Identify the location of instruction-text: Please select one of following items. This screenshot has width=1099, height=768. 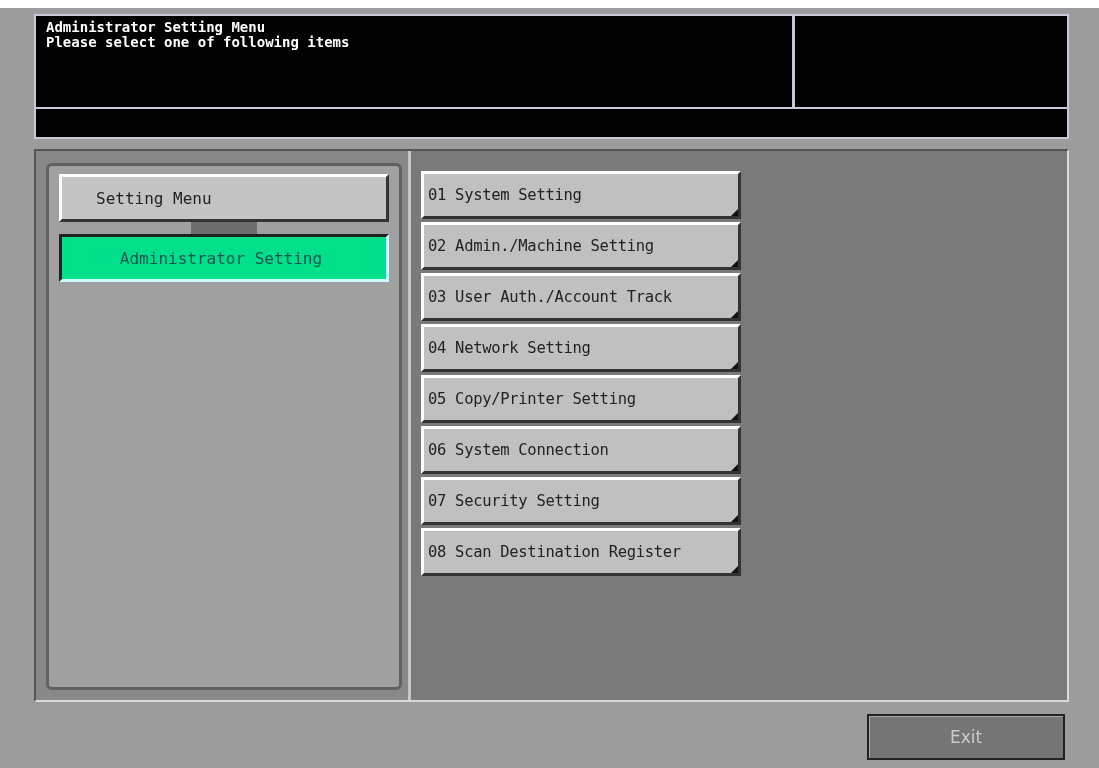
(198, 42).